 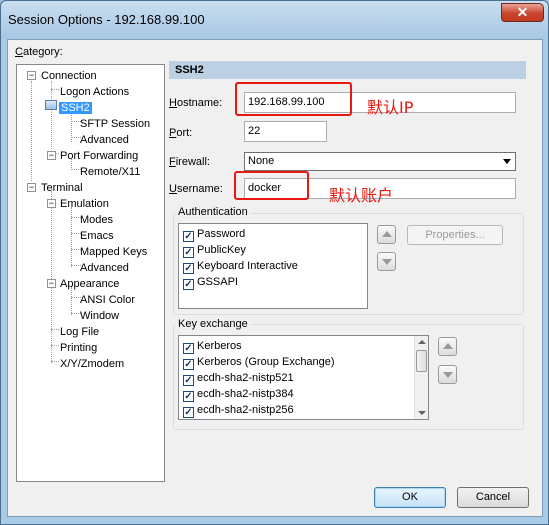 I want to click on tree-item-advanced: Advanced, so click(x=104, y=140).